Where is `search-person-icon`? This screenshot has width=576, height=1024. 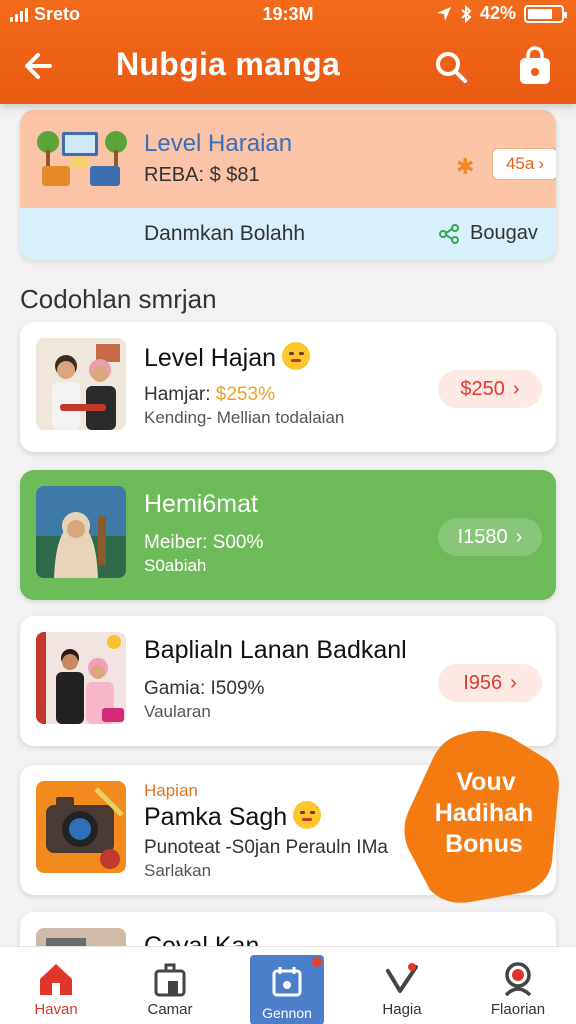 search-person-icon is located at coordinates (518, 979).